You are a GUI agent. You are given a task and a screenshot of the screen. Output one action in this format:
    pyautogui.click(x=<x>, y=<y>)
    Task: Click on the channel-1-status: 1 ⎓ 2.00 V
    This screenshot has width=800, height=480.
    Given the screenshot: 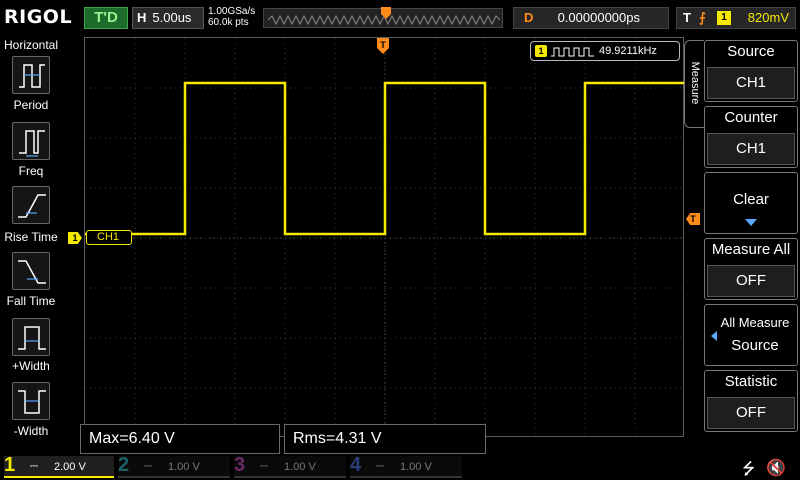 What is the action you would take?
    pyautogui.click(x=59, y=466)
    